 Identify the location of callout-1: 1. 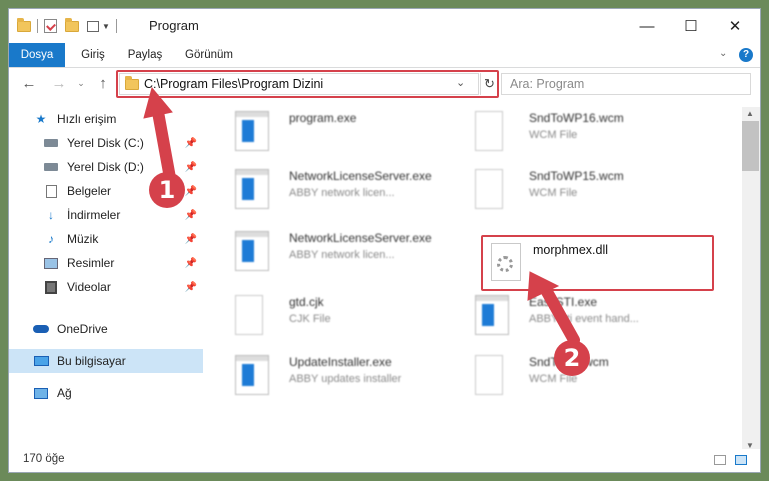
(167, 190).